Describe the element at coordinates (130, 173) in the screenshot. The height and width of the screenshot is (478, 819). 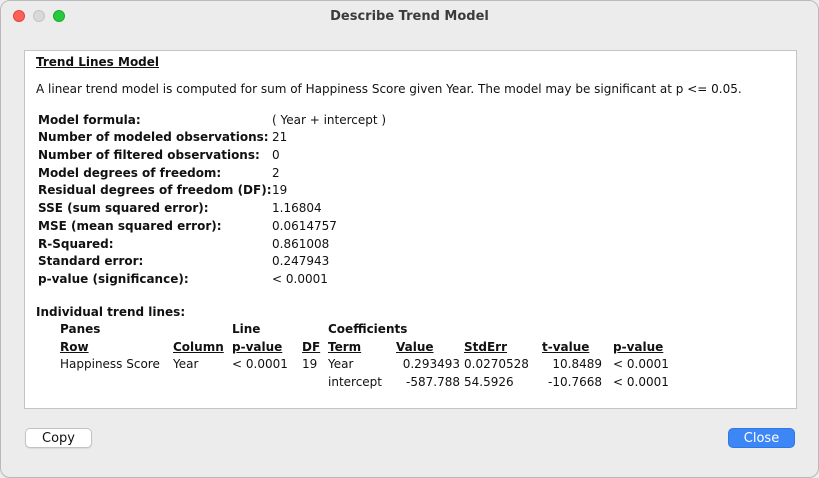
I see `stat-label: Model degrees of freedom:` at that location.